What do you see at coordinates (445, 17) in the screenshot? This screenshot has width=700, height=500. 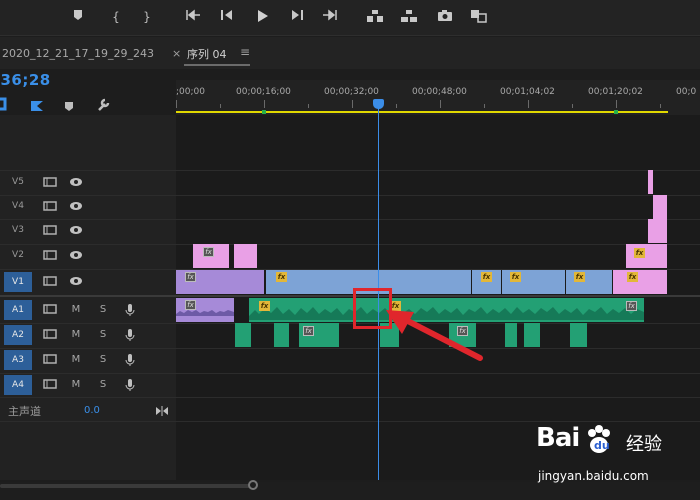 I see `camera-icon` at bounding box center [445, 17].